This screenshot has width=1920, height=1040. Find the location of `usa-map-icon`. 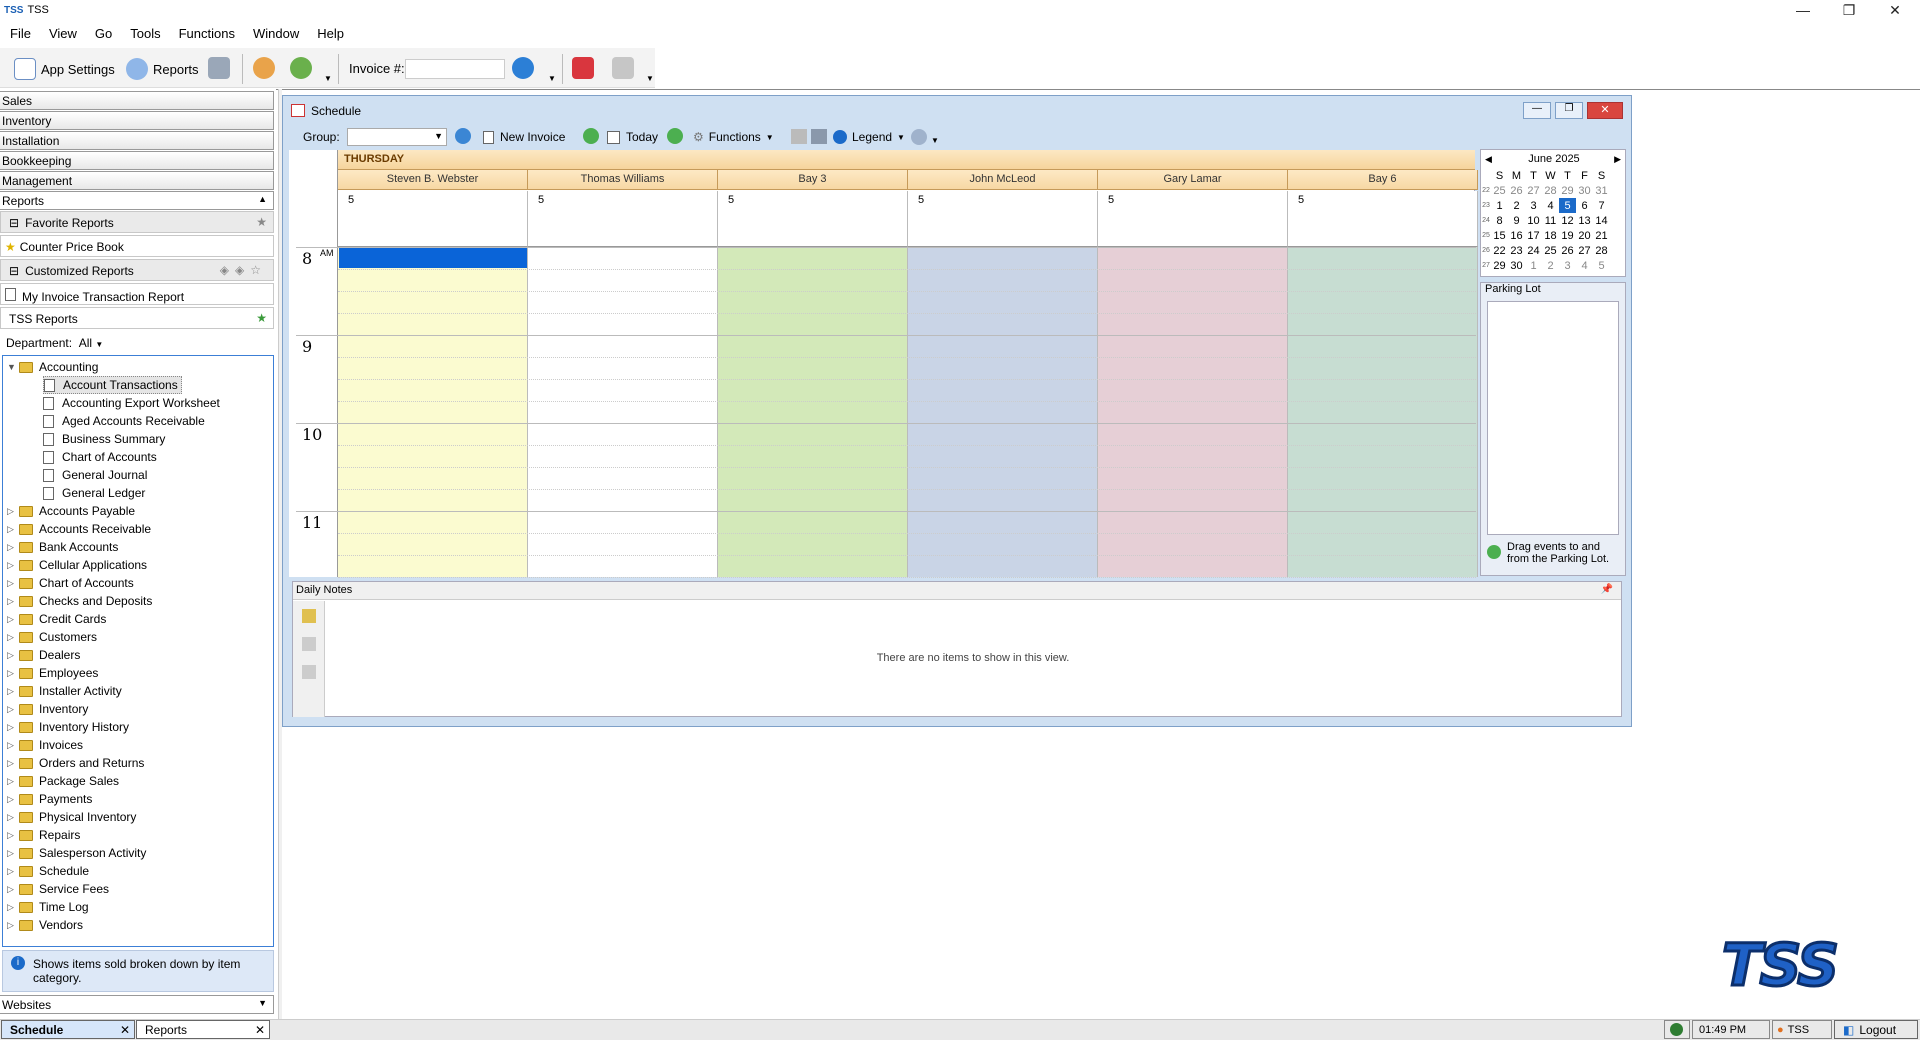

usa-map-icon is located at coordinates (583, 68).